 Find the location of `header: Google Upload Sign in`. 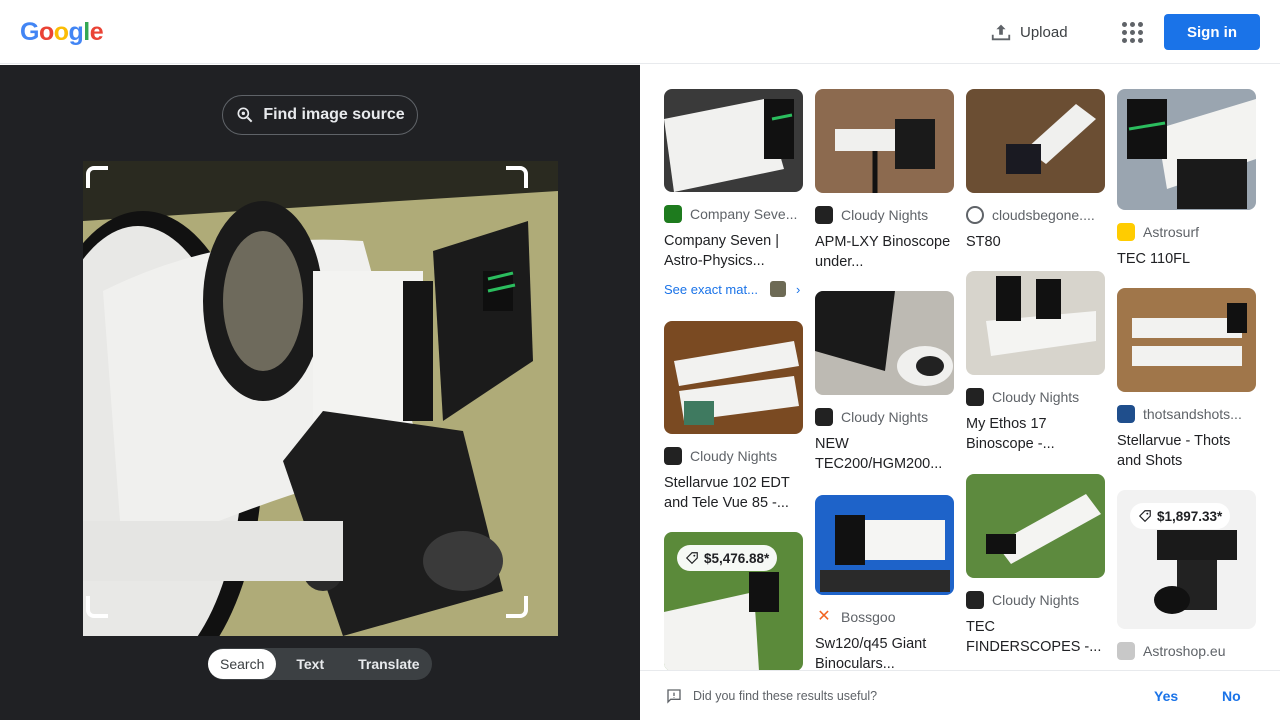

header: Google Upload Sign in is located at coordinates (640, 32).